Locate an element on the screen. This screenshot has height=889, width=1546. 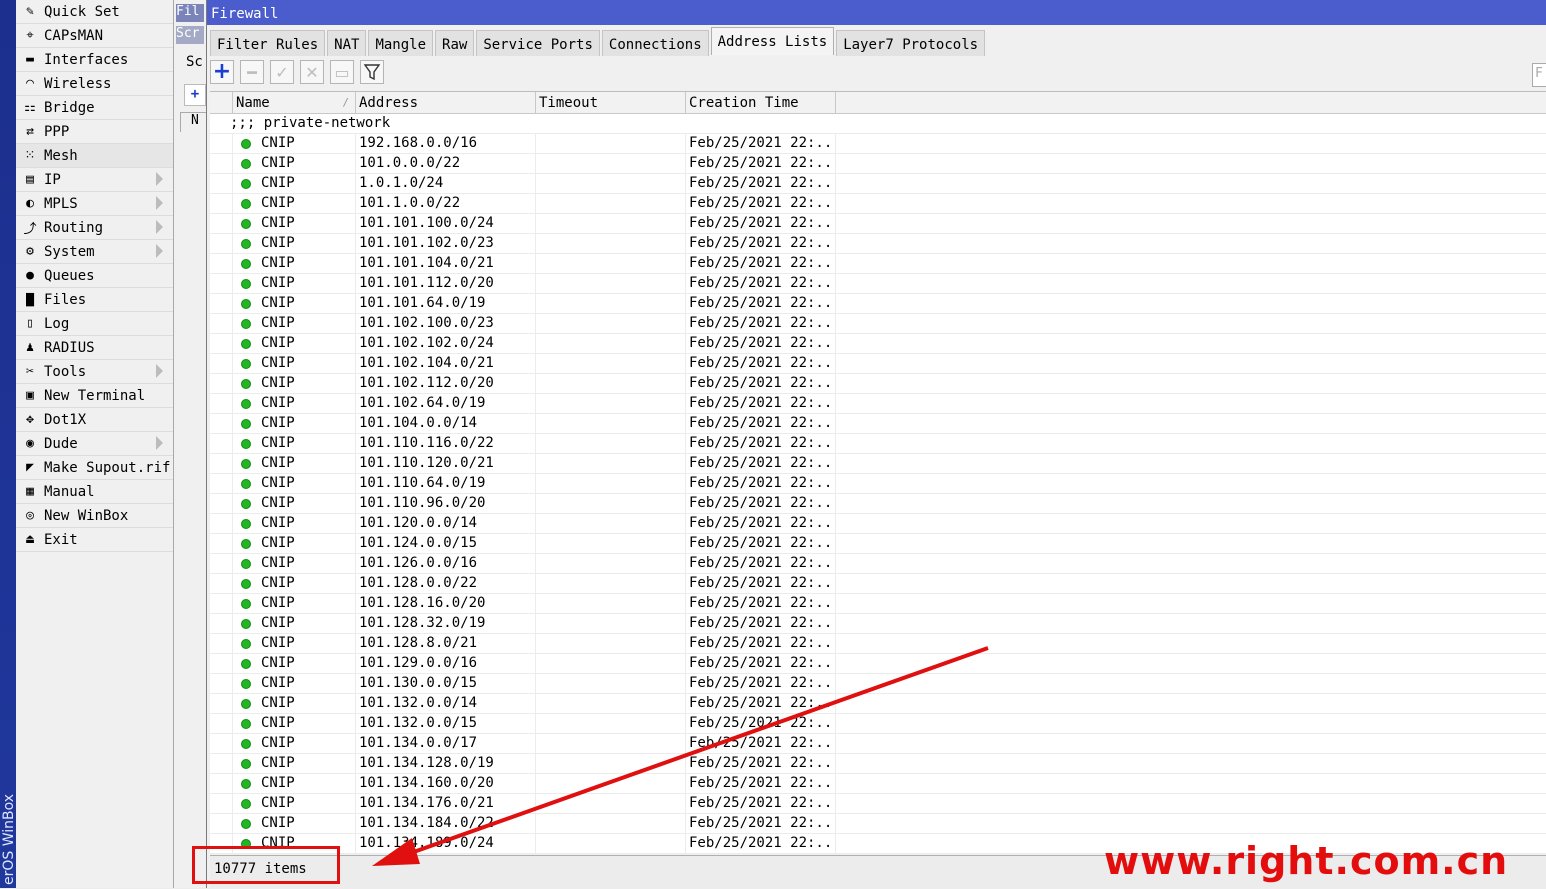
tab-connections: Connections is located at coordinates (655, 43).